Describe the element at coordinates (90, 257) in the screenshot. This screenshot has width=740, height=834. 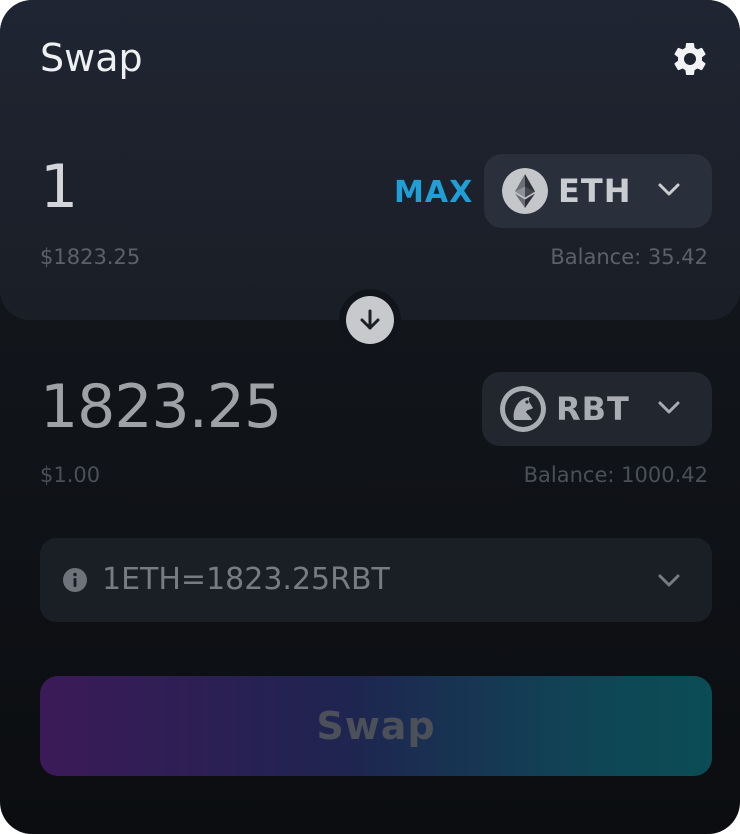
I see `from-usd-value: $1823.25` at that location.